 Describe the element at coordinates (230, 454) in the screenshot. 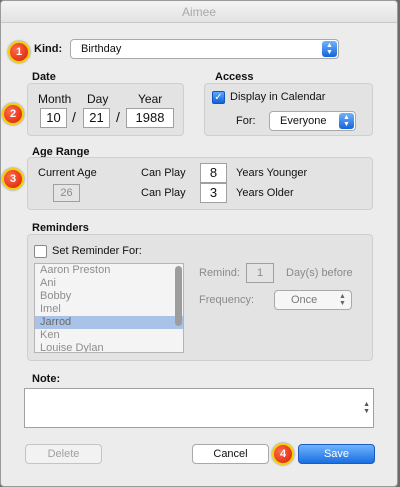

I see `cancel-button: Cancel` at that location.